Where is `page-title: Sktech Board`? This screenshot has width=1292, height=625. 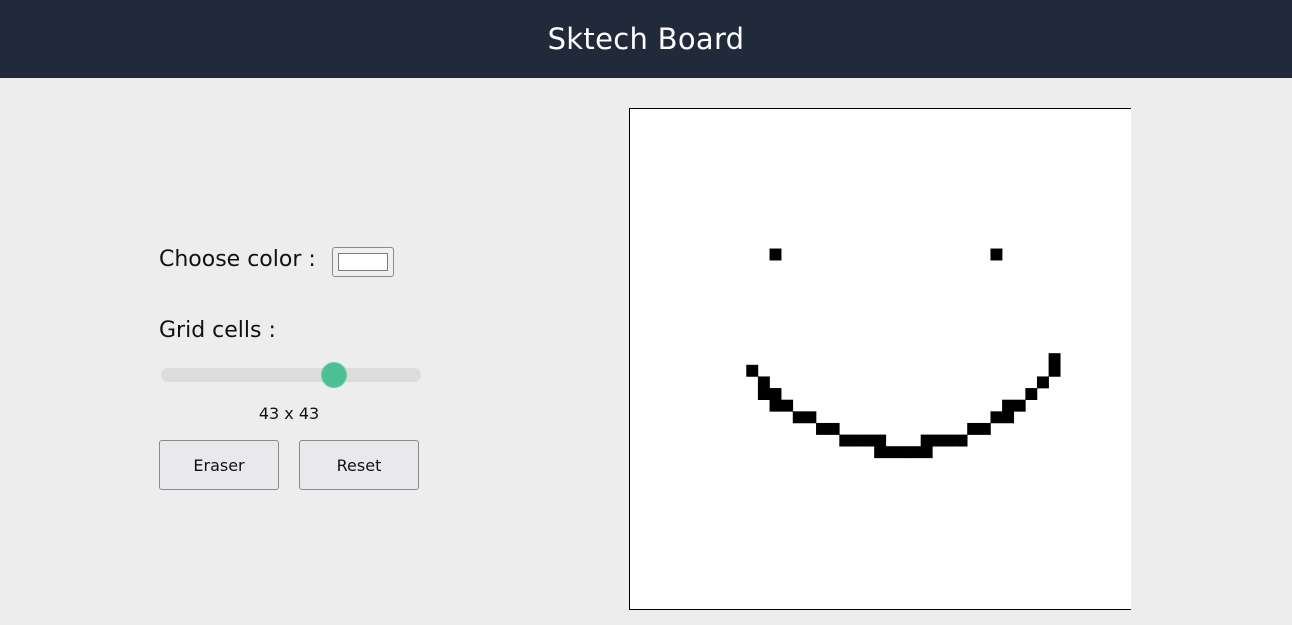 page-title: Sktech Board is located at coordinates (646, 39).